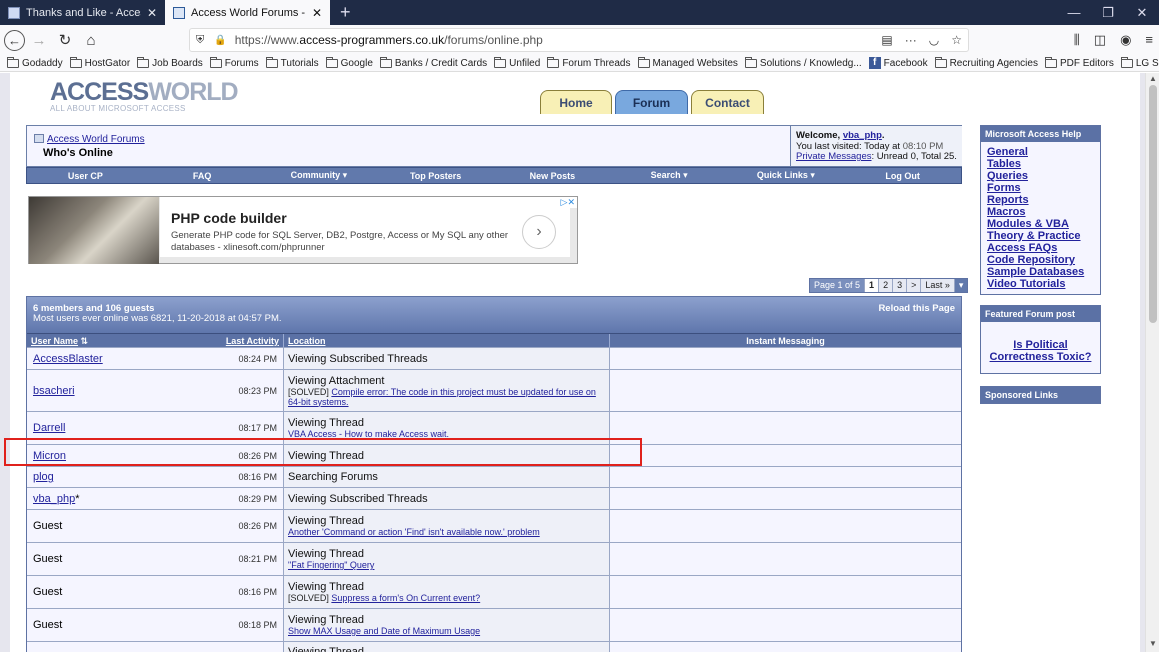 This screenshot has height=652, width=1159. Describe the element at coordinates (405, 598) in the screenshot. I see `thread-link: Suppress a form's On Current event?` at that location.